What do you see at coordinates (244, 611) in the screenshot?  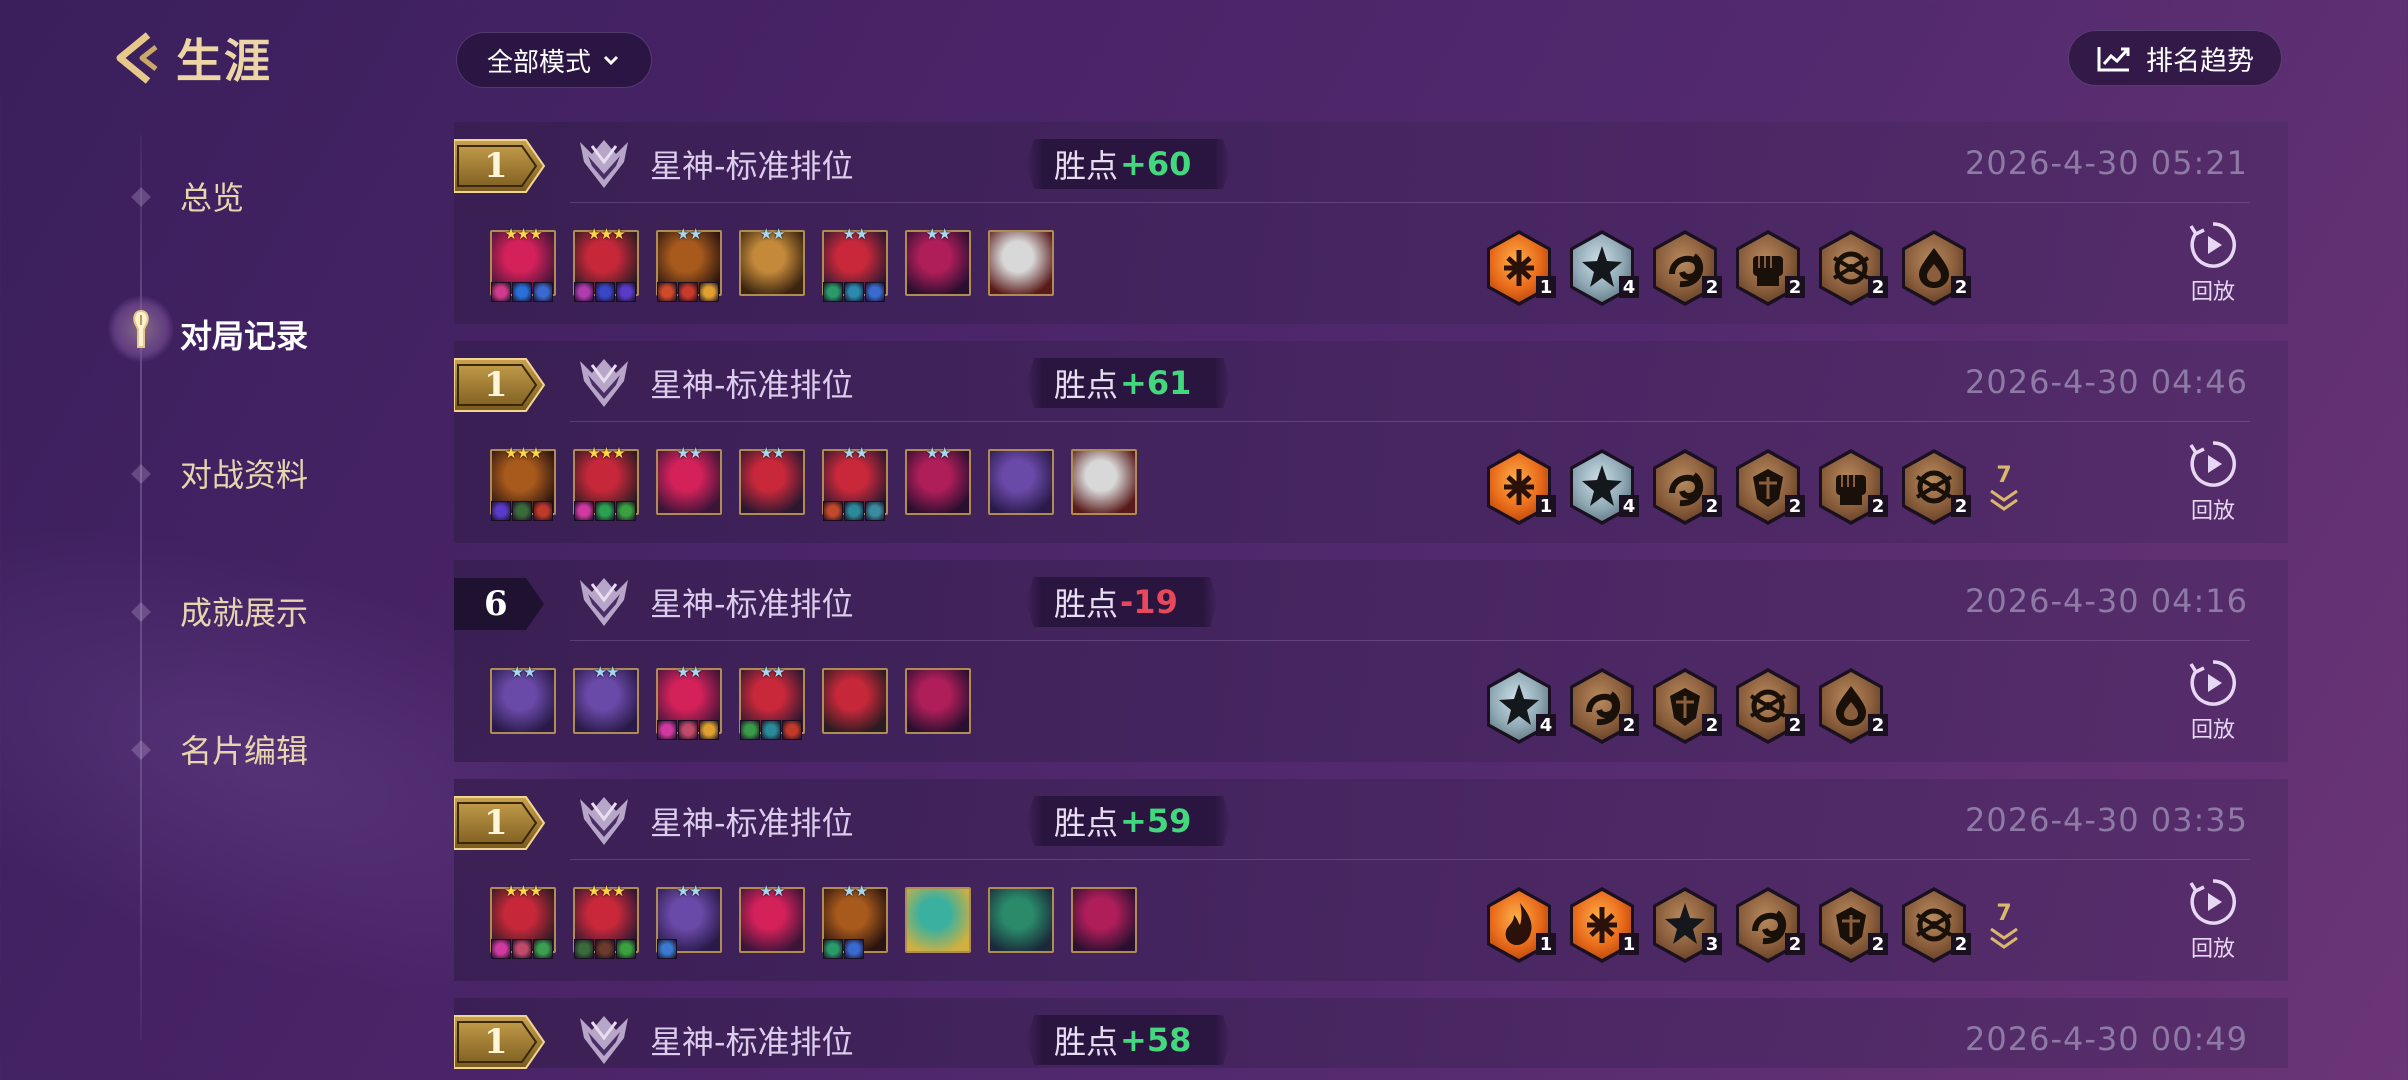 I see `sidebar-item-achievements: 成就展示` at bounding box center [244, 611].